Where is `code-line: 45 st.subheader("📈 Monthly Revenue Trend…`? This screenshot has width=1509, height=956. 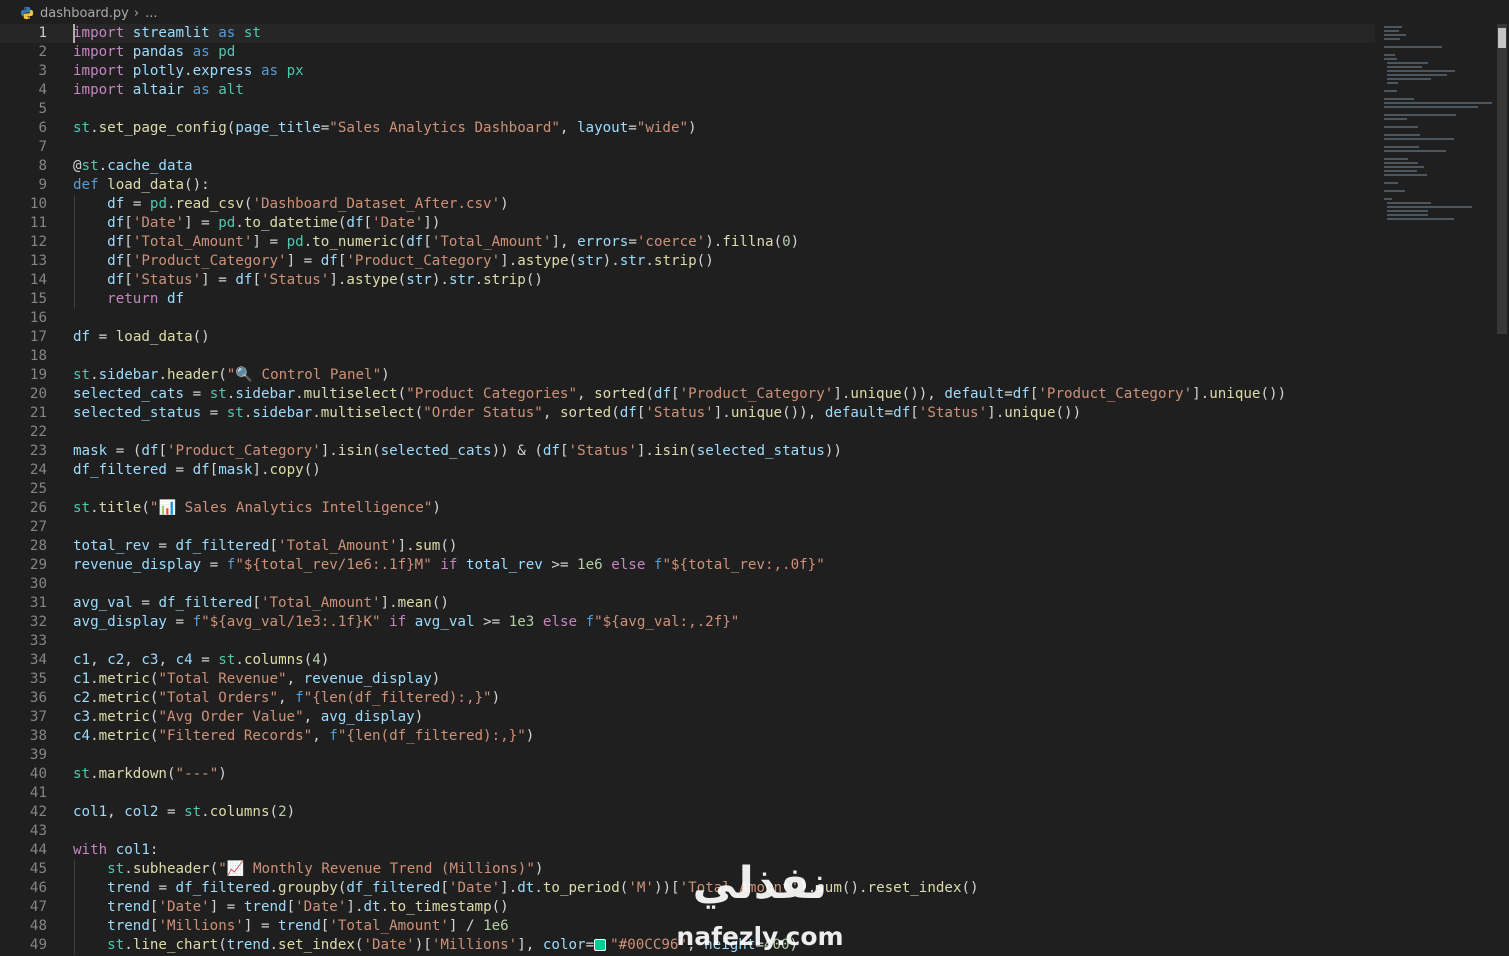
code-line: 45 st.subheader("📈 Monthly Revenue Trend… is located at coordinates (687, 869).